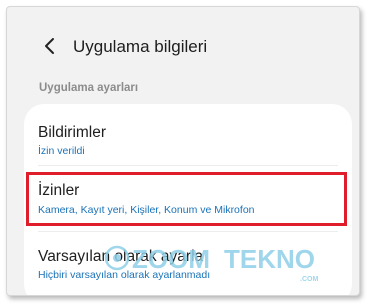 This screenshot has width=370, height=305. Describe the element at coordinates (124, 275) in the screenshot. I see `default-app-subtitle: Hiçbiri varsayılan olarak ayarlanmadı` at that location.